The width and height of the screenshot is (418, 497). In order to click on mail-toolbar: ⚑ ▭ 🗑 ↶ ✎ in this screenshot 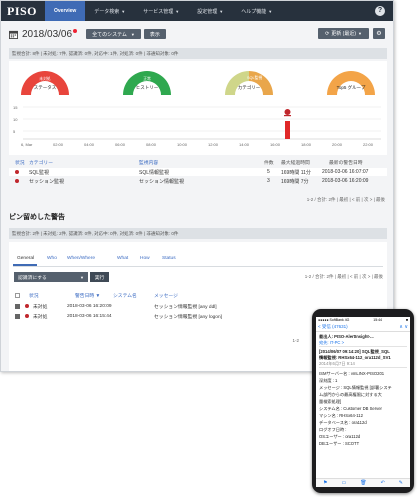, I will do `click(363, 482)`.